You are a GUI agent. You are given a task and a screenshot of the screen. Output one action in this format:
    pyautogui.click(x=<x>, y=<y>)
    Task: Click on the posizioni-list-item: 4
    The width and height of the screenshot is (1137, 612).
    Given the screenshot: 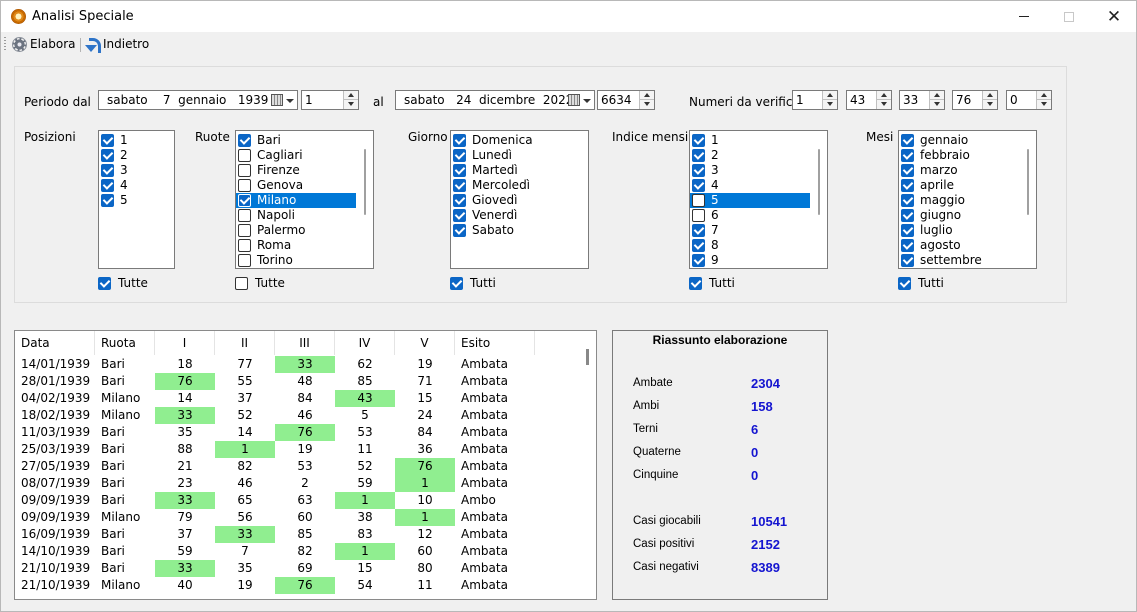 What is the action you would take?
    pyautogui.click(x=136, y=185)
    